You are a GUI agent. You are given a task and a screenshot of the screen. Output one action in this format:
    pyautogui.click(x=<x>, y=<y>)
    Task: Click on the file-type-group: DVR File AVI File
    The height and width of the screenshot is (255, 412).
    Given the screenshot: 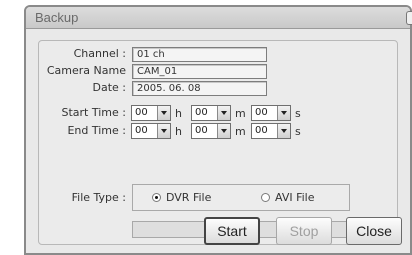 What is the action you would take?
    pyautogui.click(x=241, y=197)
    